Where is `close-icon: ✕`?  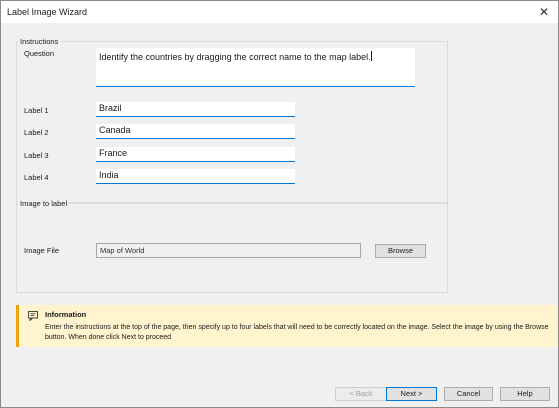
close-icon: ✕ is located at coordinates (544, 12).